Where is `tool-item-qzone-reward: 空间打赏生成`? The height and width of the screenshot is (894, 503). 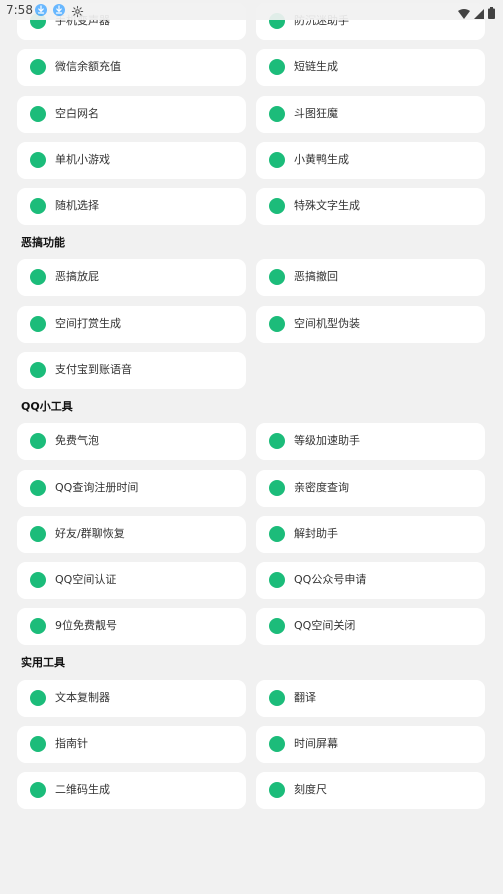 tool-item-qzone-reward: 空间打赏生成 is located at coordinates (131, 324).